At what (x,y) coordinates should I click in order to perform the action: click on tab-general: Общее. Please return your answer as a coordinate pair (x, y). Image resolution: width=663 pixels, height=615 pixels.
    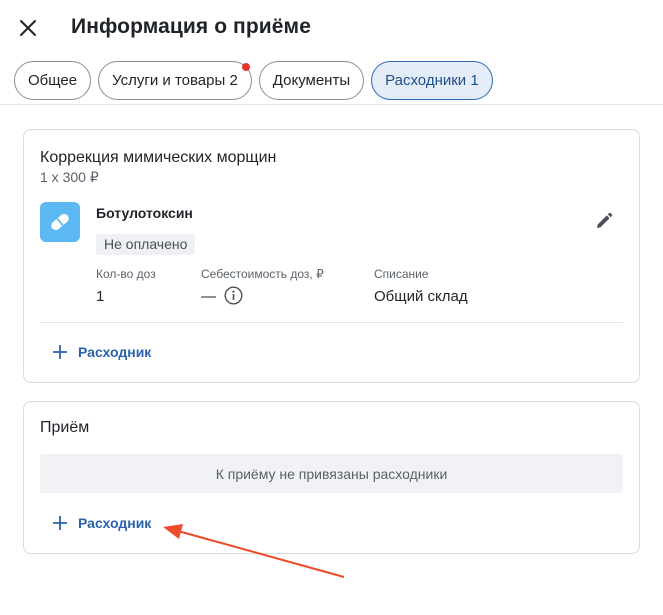
    Looking at the image, I should click on (53, 80).